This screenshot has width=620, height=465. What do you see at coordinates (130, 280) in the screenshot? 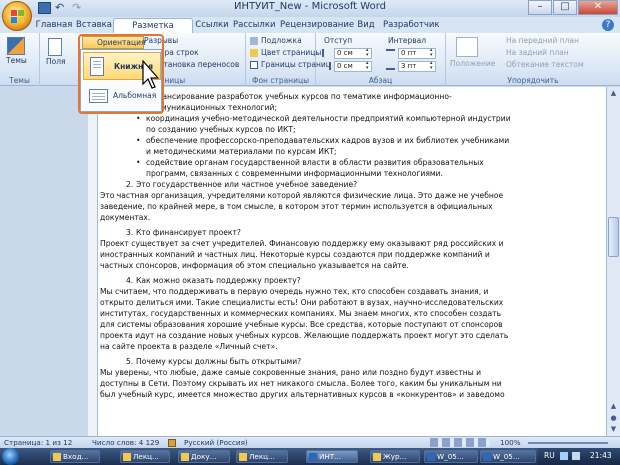
I see `question-number: 4.` at bounding box center [130, 280].